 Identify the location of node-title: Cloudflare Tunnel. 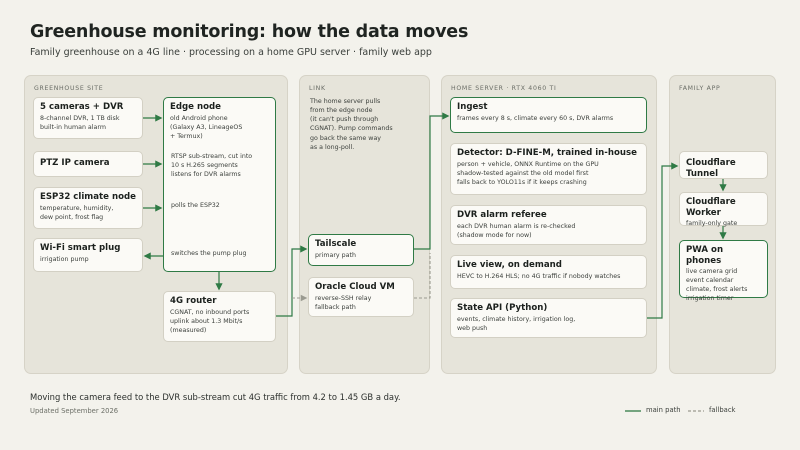
(711, 168).